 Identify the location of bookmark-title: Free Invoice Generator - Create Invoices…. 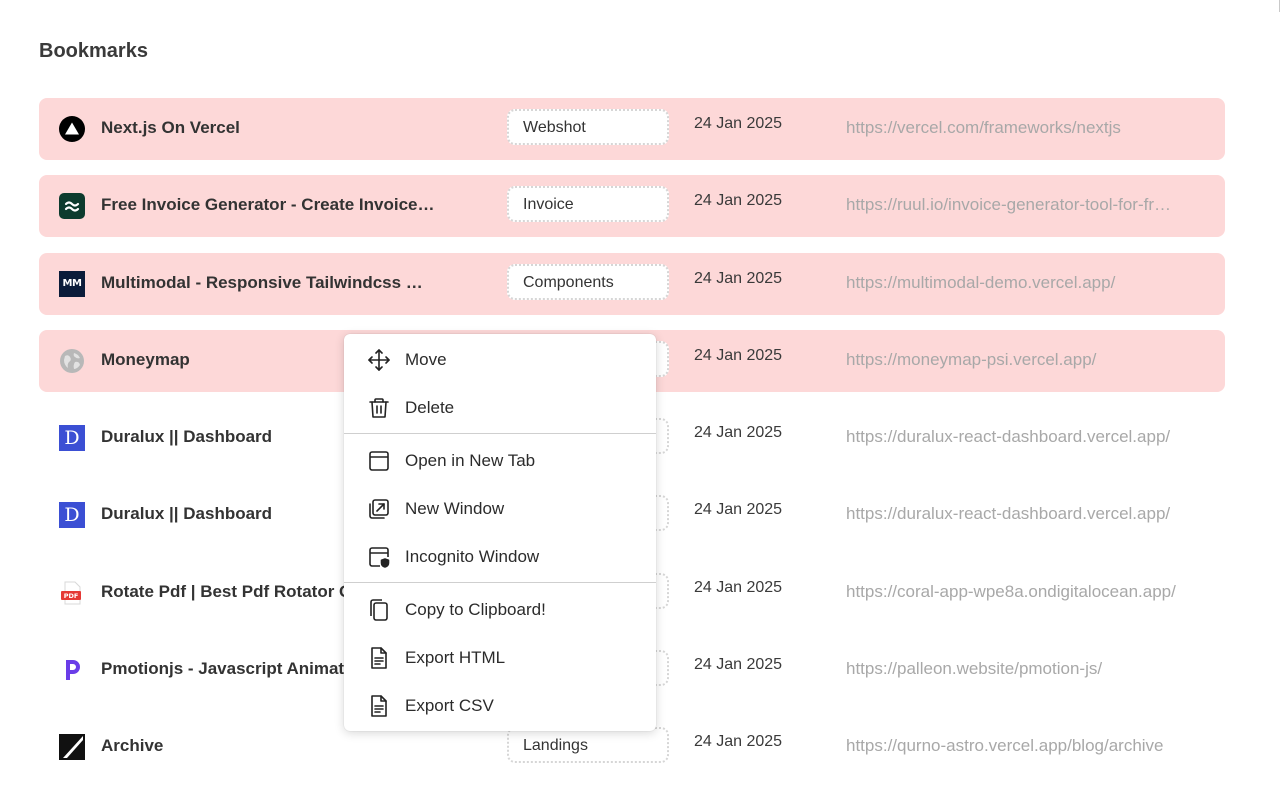
(268, 205).